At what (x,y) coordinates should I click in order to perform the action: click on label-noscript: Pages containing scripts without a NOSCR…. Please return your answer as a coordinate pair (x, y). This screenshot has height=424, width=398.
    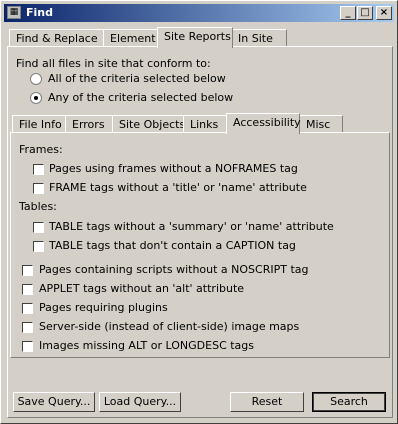
    Looking at the image, I should click on (174, 269).